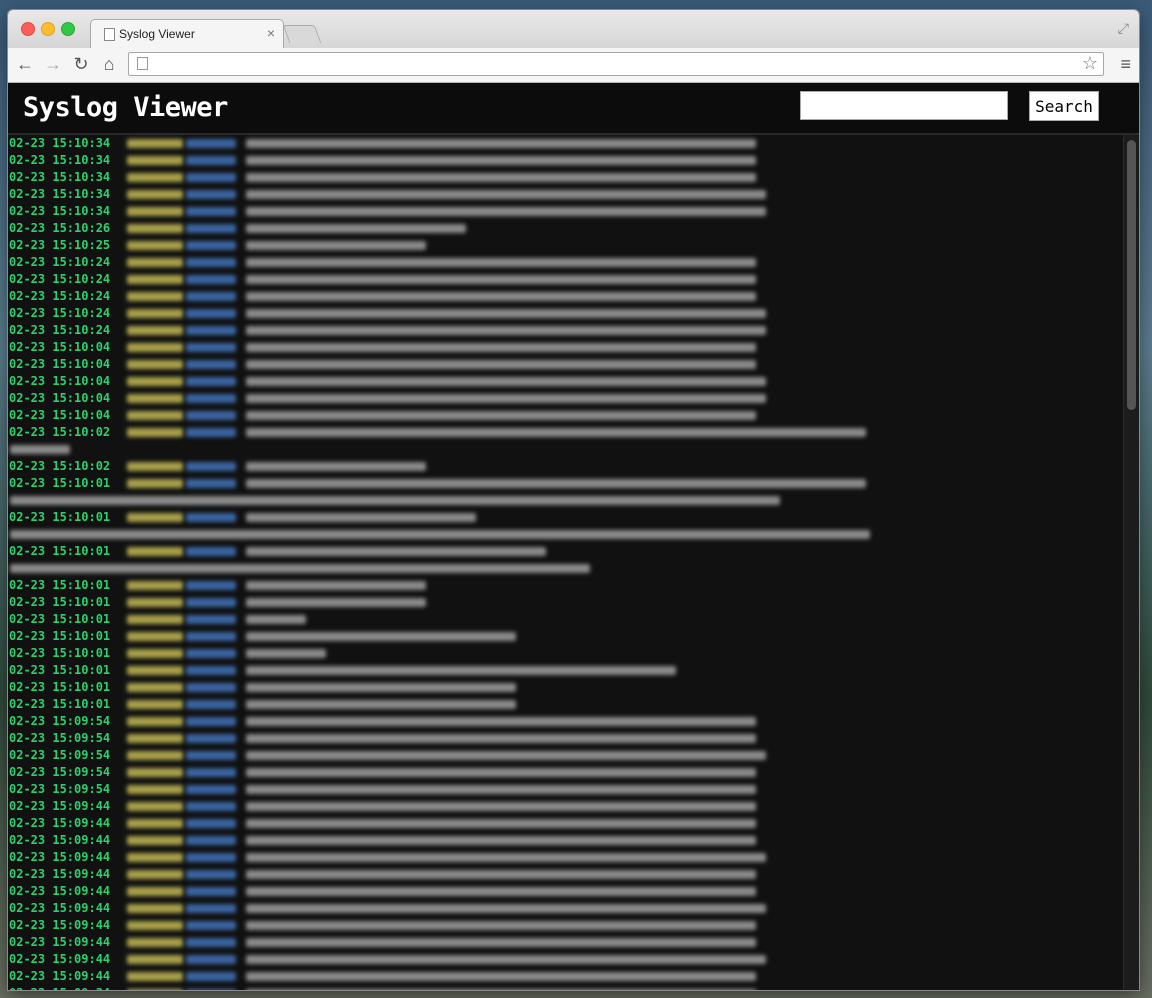 The image size is (1152, 998). What do you see at coordinates (302, 34) in the screenshot?
I see `new-tab-button` at bounding box center [302, 34].